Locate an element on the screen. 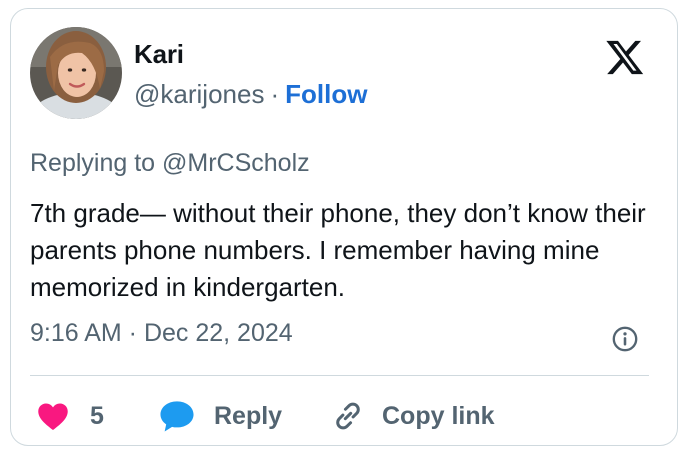  avatar is located at coordinates (76, 73).